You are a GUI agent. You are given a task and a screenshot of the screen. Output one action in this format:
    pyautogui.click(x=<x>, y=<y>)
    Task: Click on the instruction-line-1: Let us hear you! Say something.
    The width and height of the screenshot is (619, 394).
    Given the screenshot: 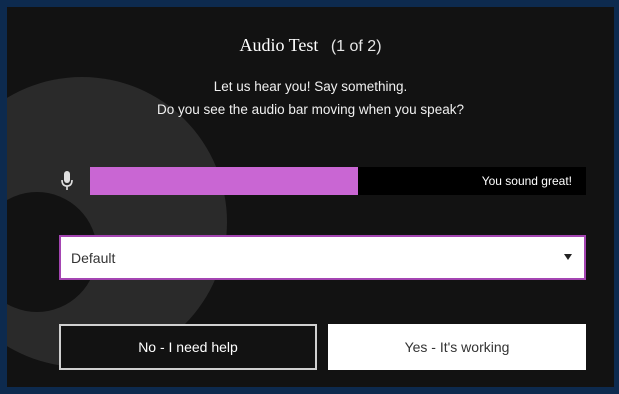 What is the action you would take?
    pyautogui.click(x=310, y=86)
    